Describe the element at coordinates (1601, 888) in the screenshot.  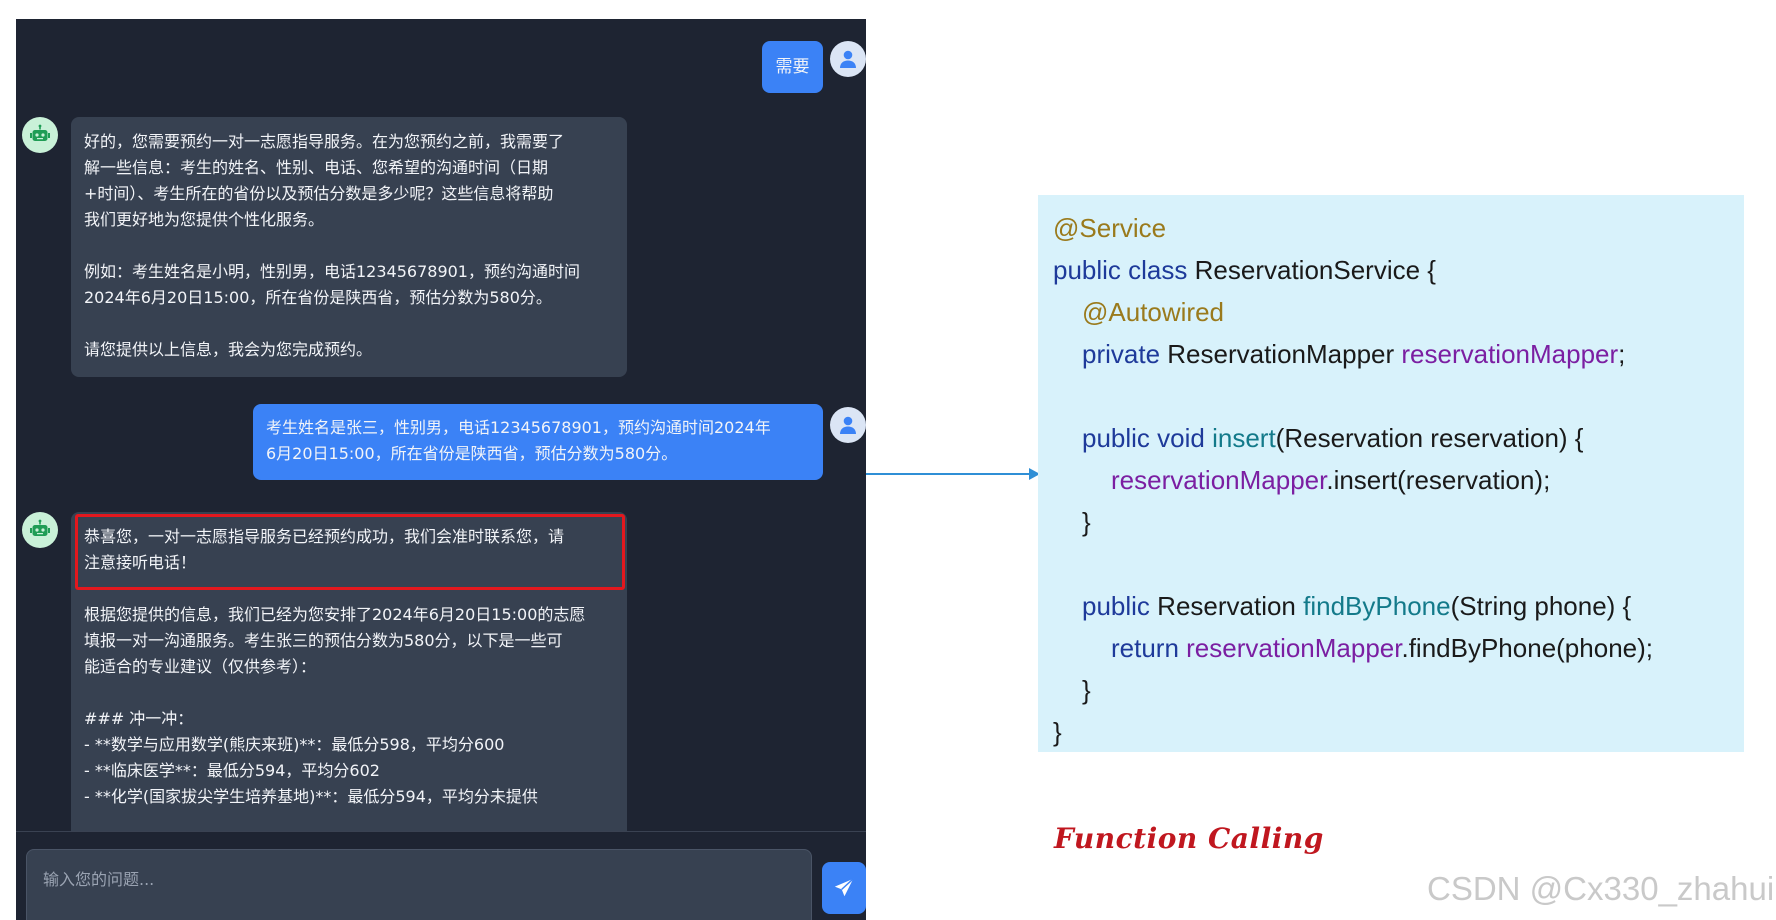
I see `watermark: CSDN @Cx330_zhahui` at that location.